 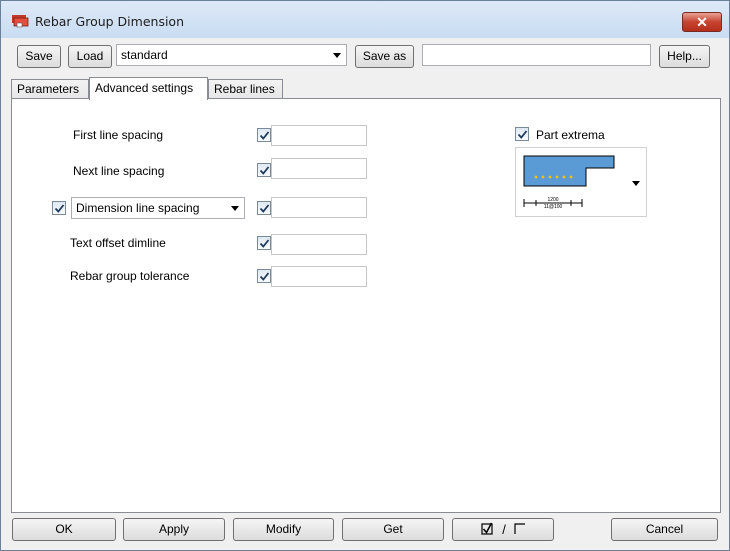 I want to click on tab-parameters: Parameters, so click(x=50, y=89).